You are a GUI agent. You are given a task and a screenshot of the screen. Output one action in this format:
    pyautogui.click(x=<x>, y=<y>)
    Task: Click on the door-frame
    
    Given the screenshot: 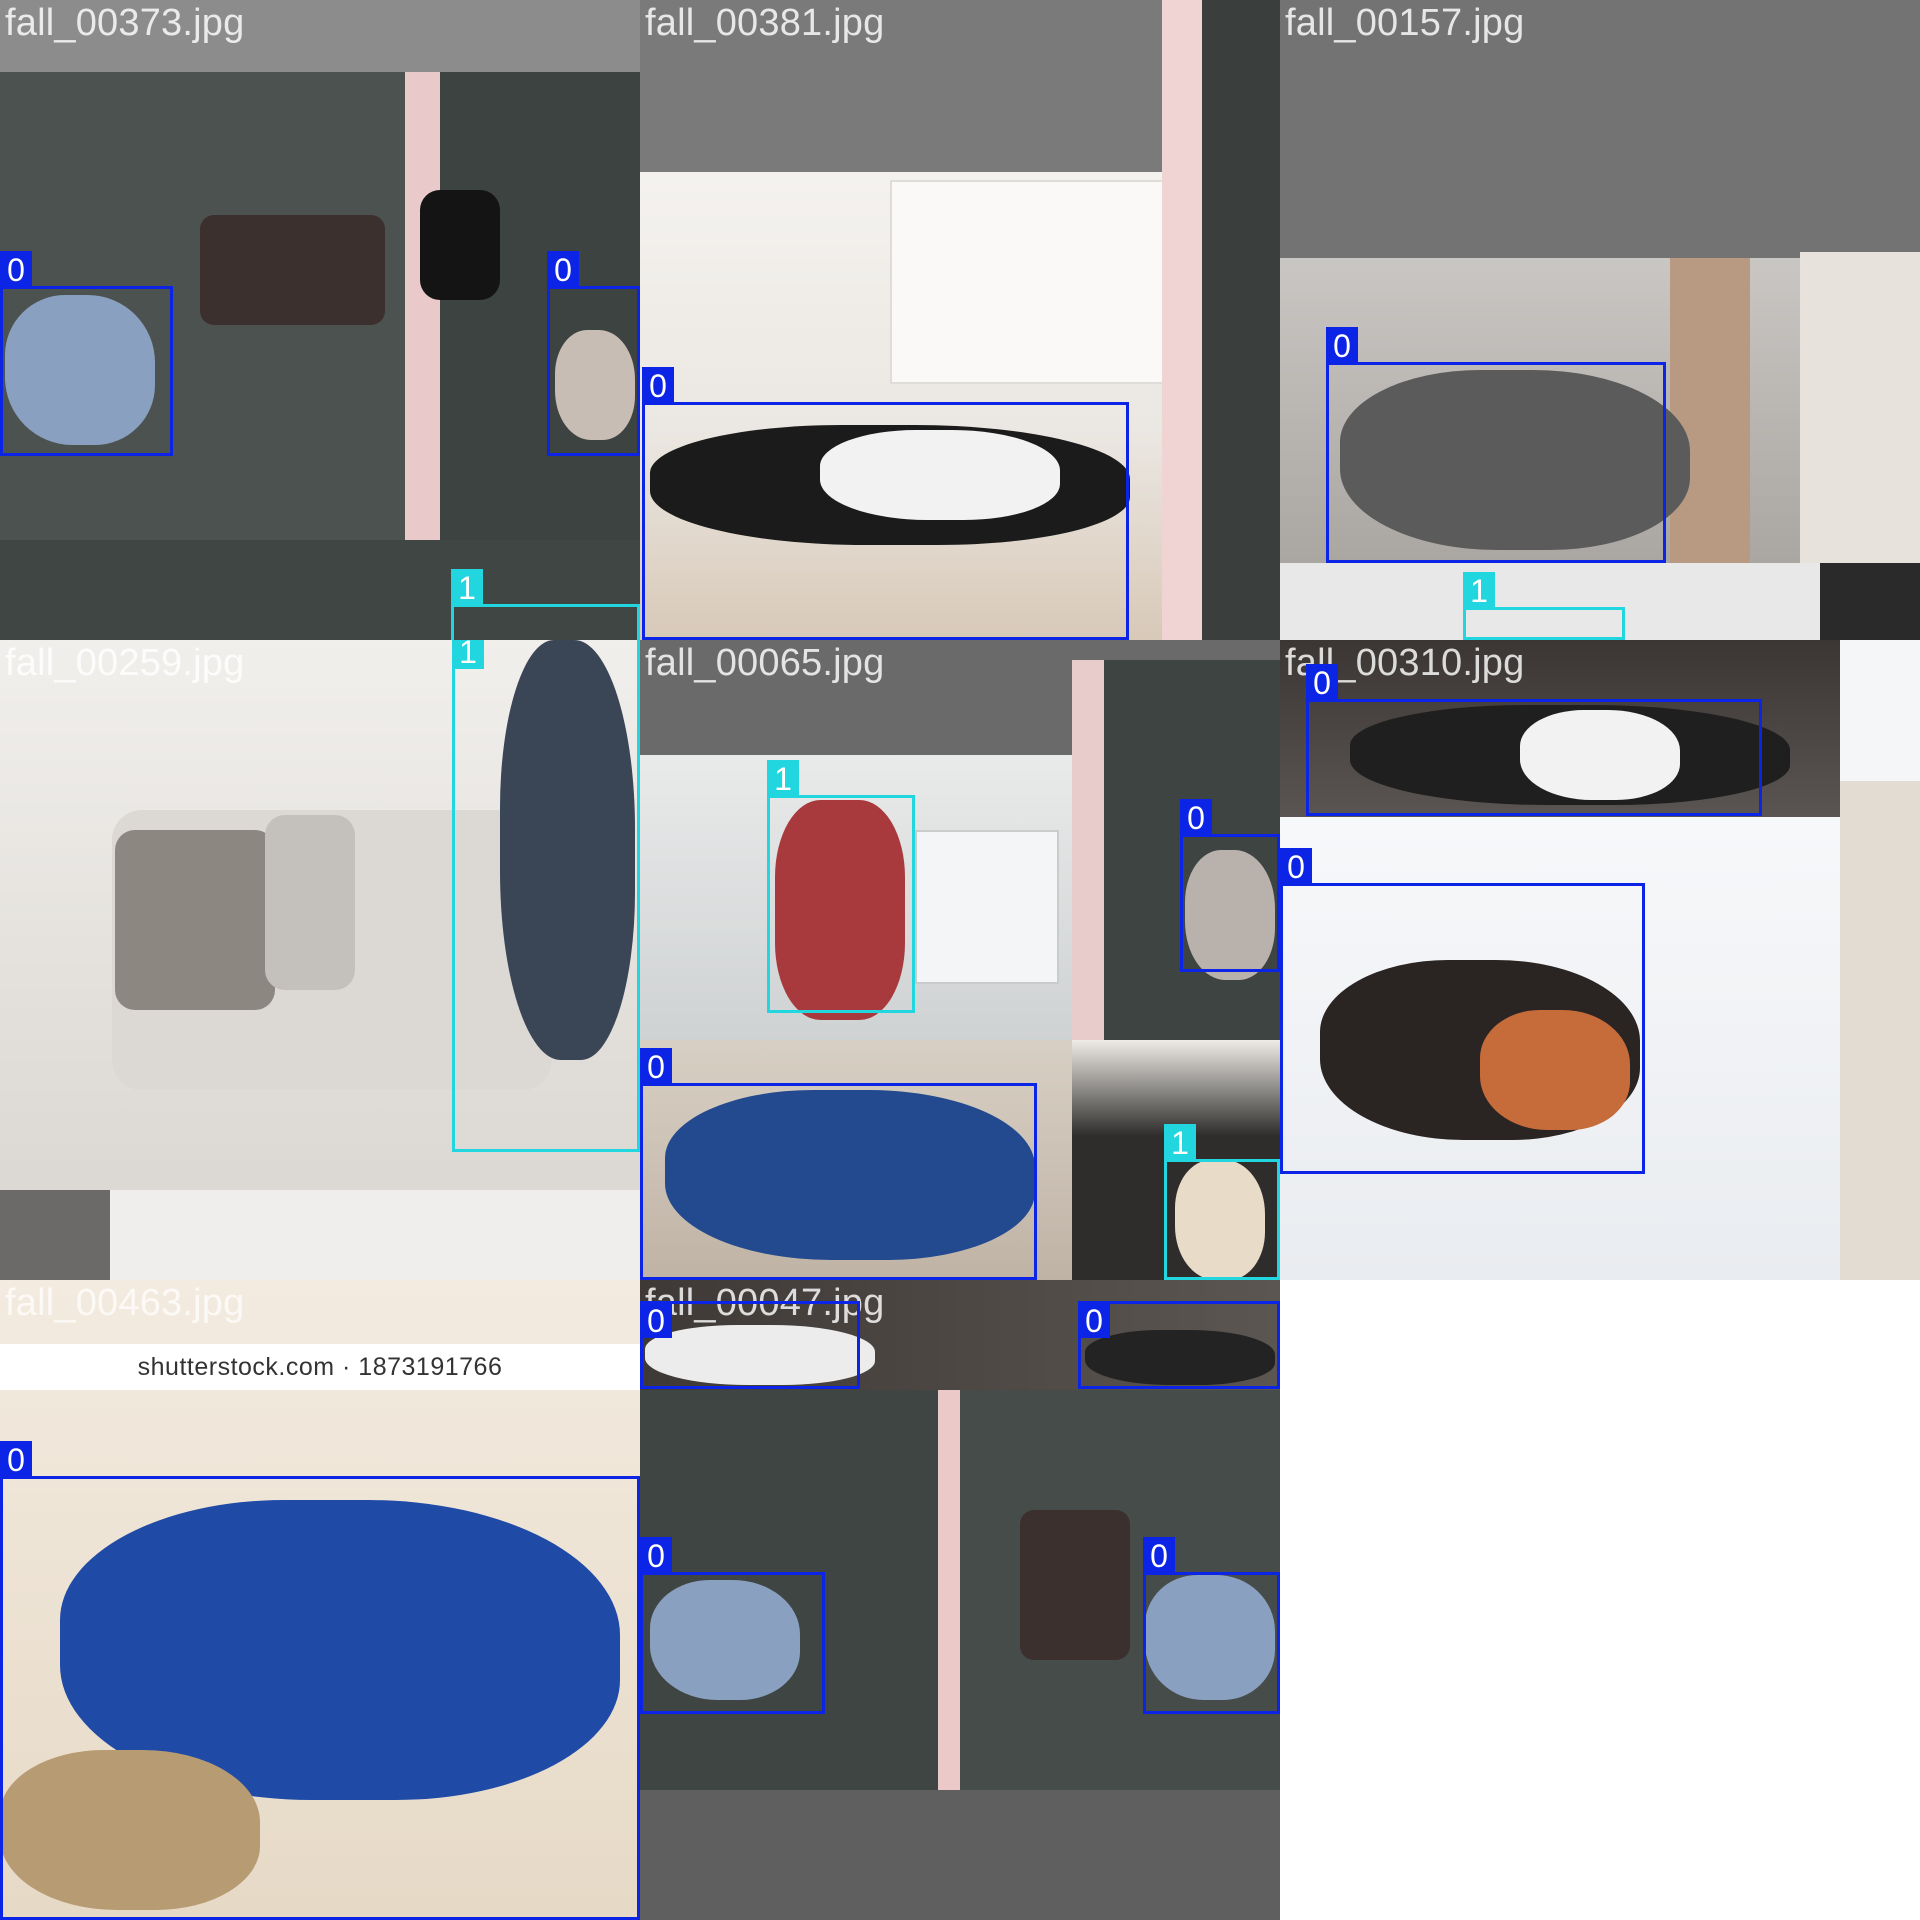 What is the action you would take?
    pyautogui.click(x=1710, y=410)
    